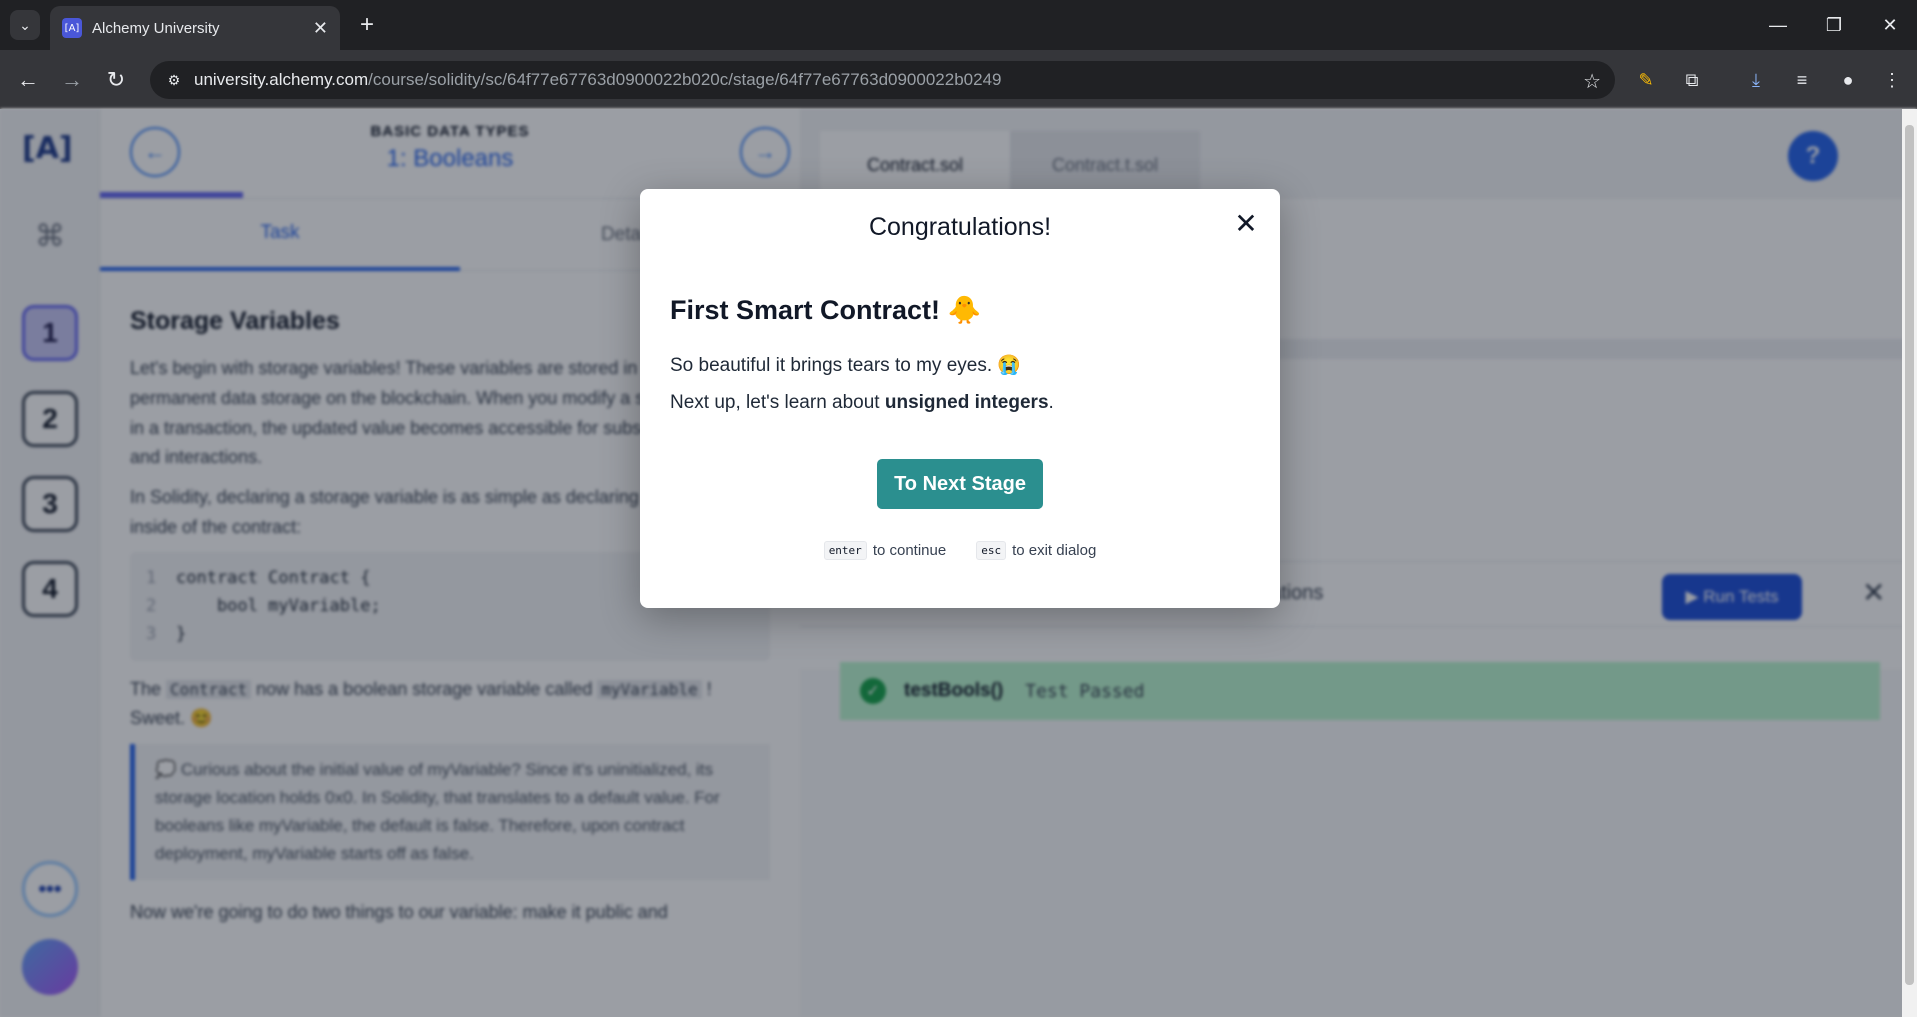 The height and width of the screenshot is (1017, 1917). I want to click on download-icon: ⤓, so click(1756, 80).